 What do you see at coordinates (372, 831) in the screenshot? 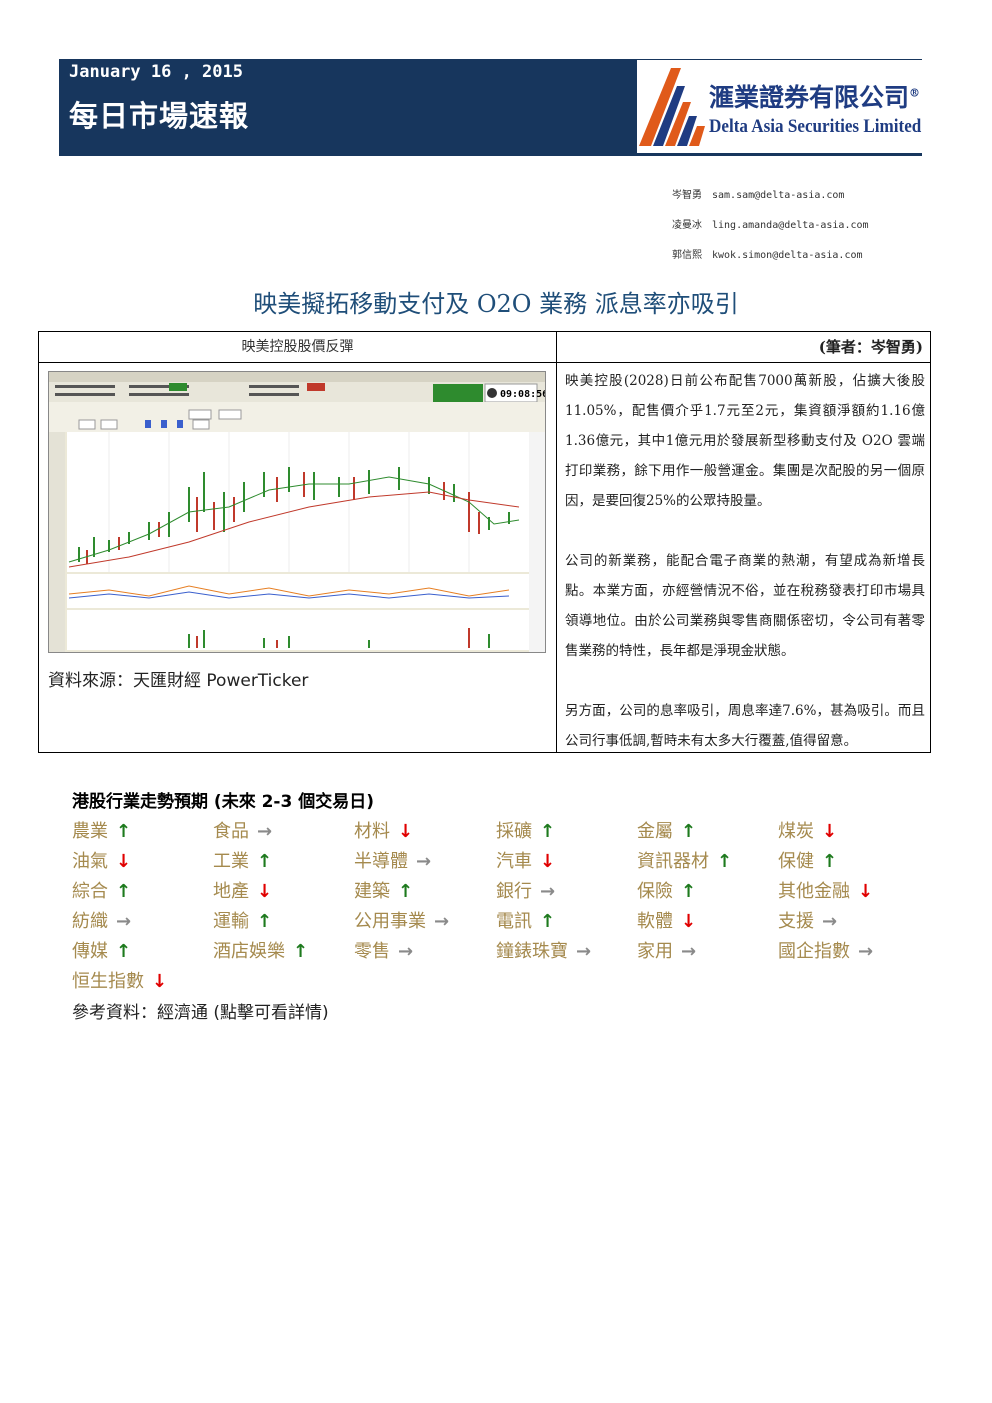
I see `sector-name: 材料` at bounding box center [372, 831].